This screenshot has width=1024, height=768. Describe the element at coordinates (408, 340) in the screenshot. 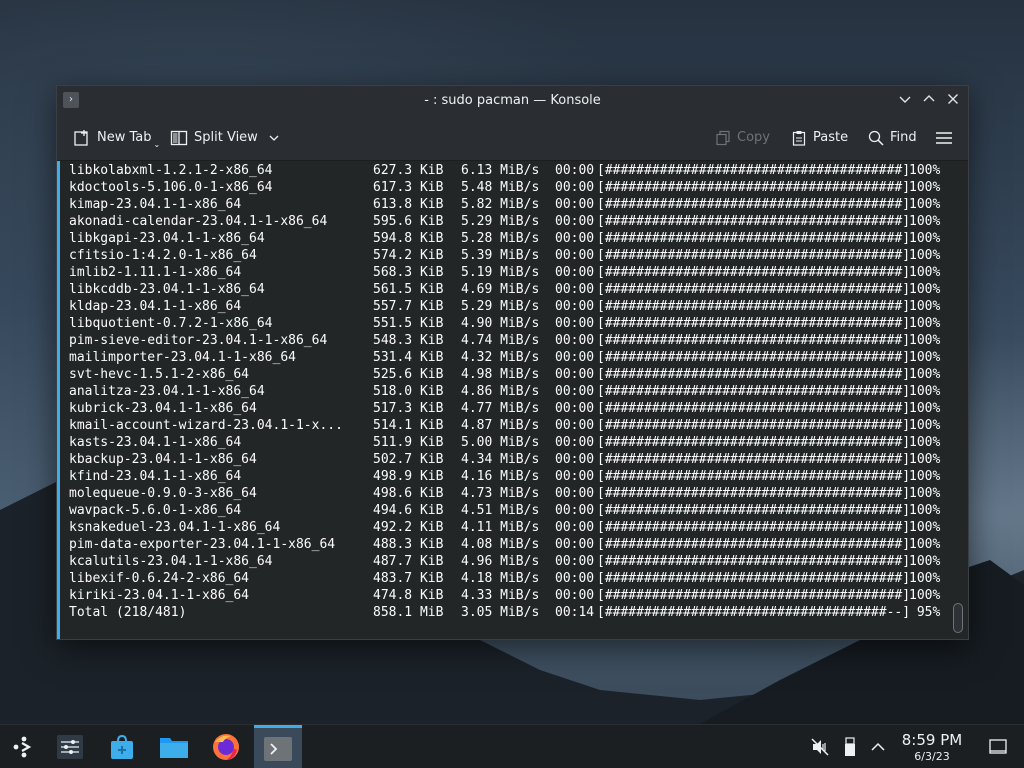

I see `download-size: 548.3 KiB` at that location.